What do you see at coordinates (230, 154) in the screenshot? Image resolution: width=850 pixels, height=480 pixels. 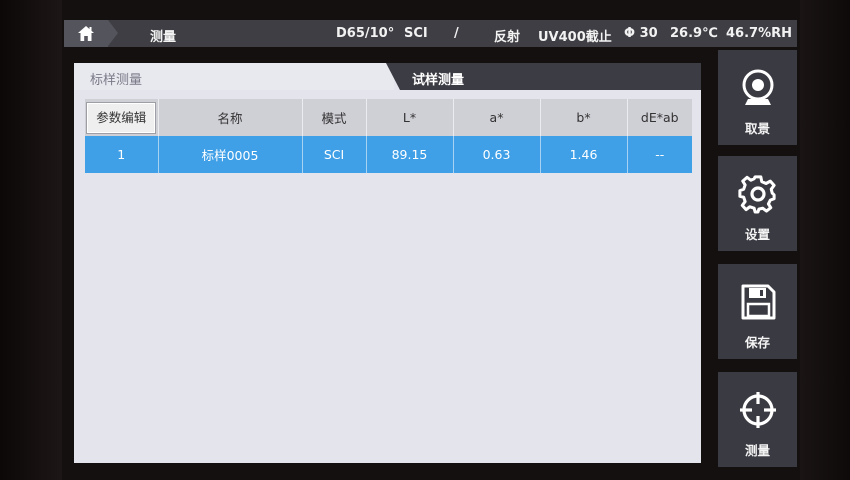 I see `cell-name: 标样0005` at bounding box center [230, 154].